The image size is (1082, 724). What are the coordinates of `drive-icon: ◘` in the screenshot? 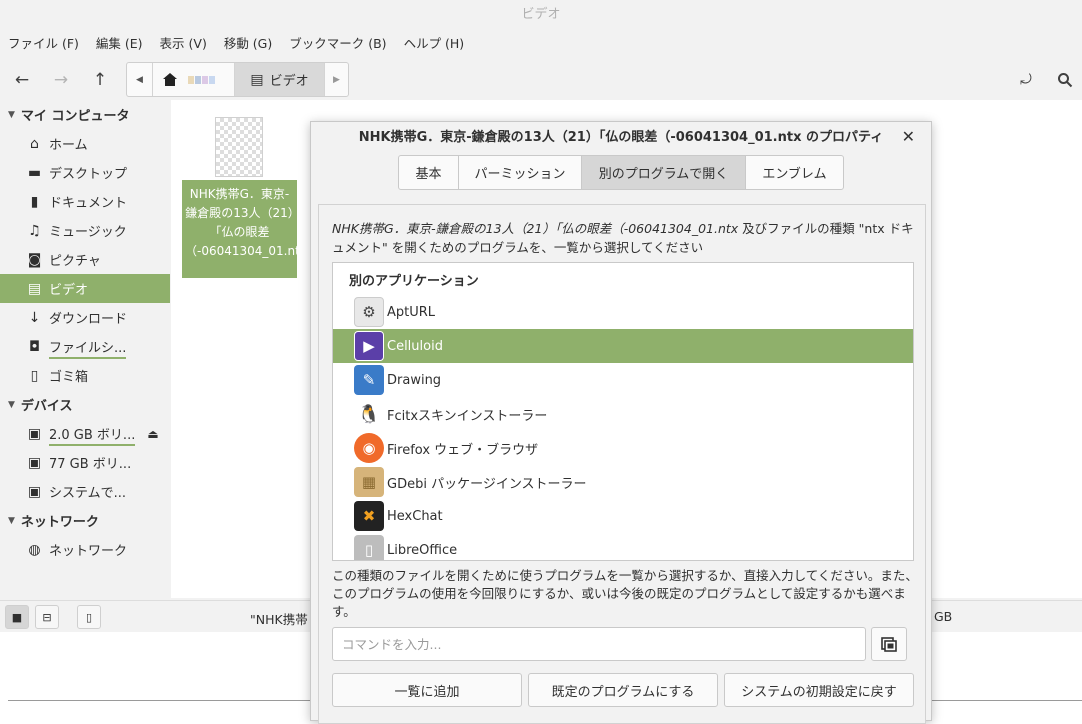 It's located at (34, 346).